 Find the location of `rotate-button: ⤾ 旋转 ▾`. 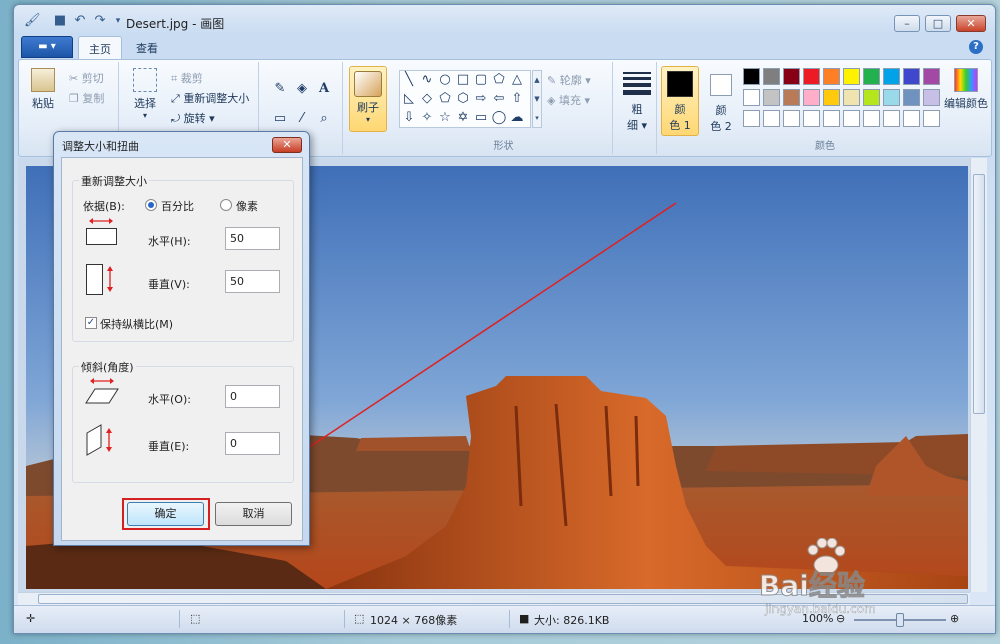

rotate-button: ⤾ 旋转 ▾ is located at coordinates (193, 118).